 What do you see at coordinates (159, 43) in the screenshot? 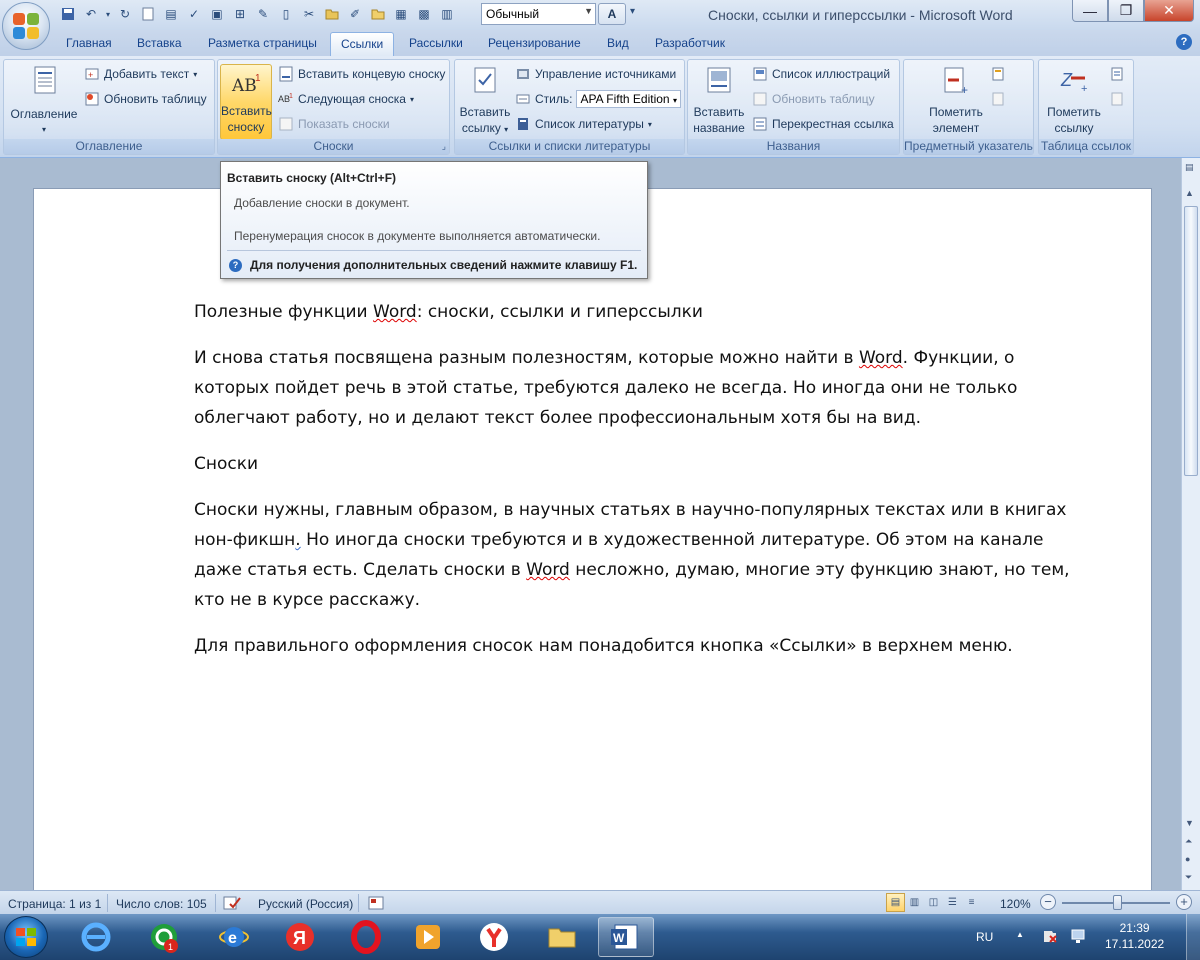
I see `tab-insert: Вставка` at bounding box center [159, 43].